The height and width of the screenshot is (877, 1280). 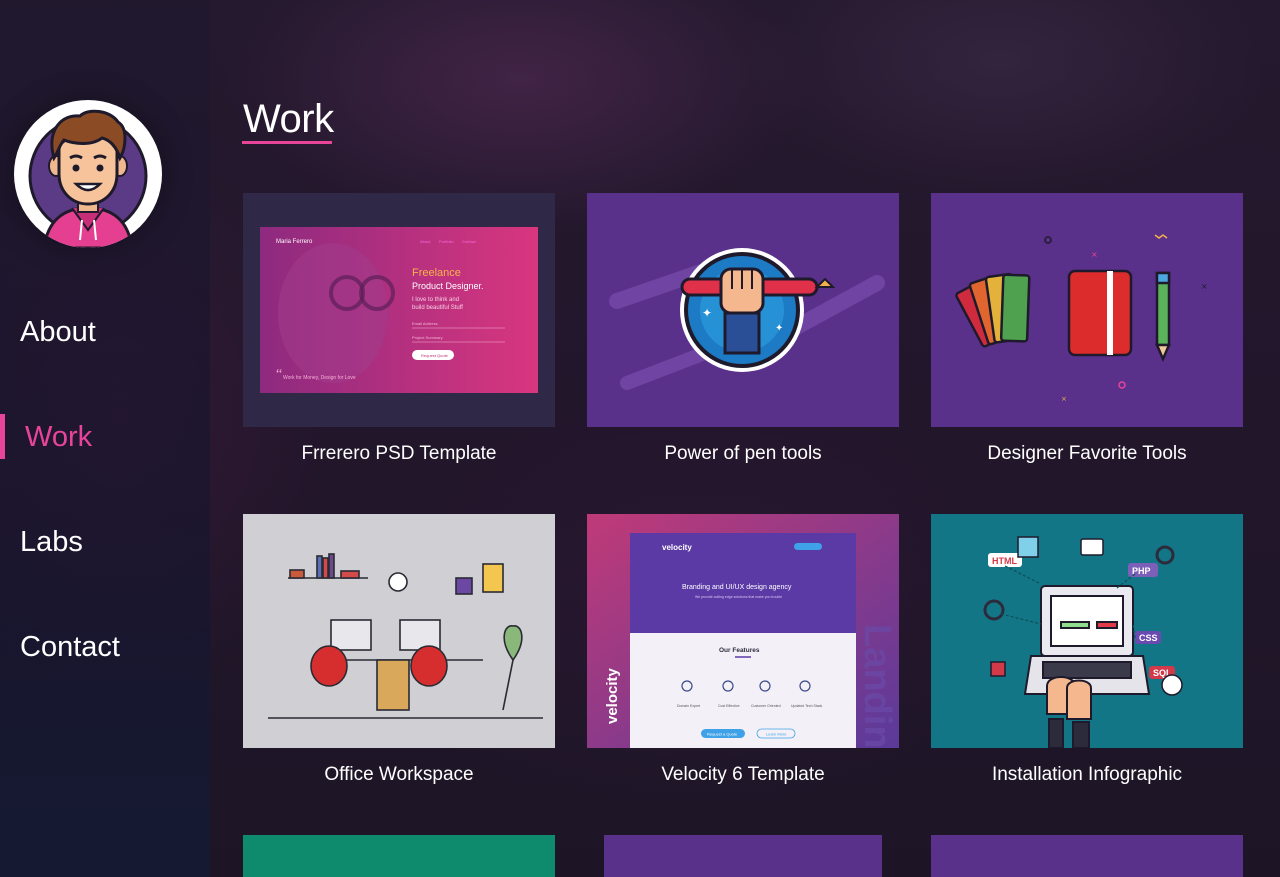 I want to click on project-title: Designer Favorite Tools, so click(x=1087, y=453).